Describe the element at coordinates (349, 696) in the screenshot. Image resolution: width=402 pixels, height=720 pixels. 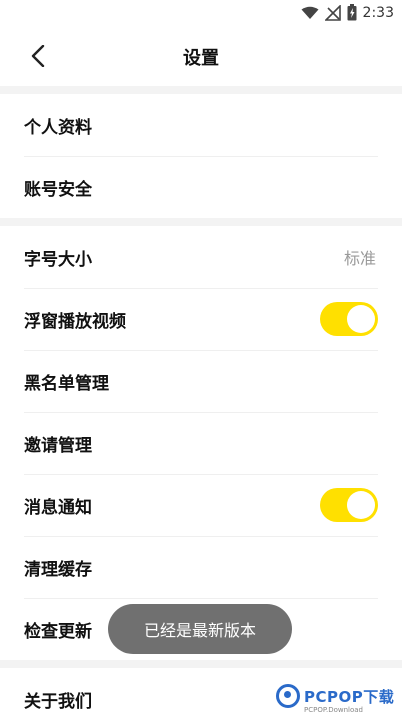
I see `watermark-brand: PCPOP下载` at that location.